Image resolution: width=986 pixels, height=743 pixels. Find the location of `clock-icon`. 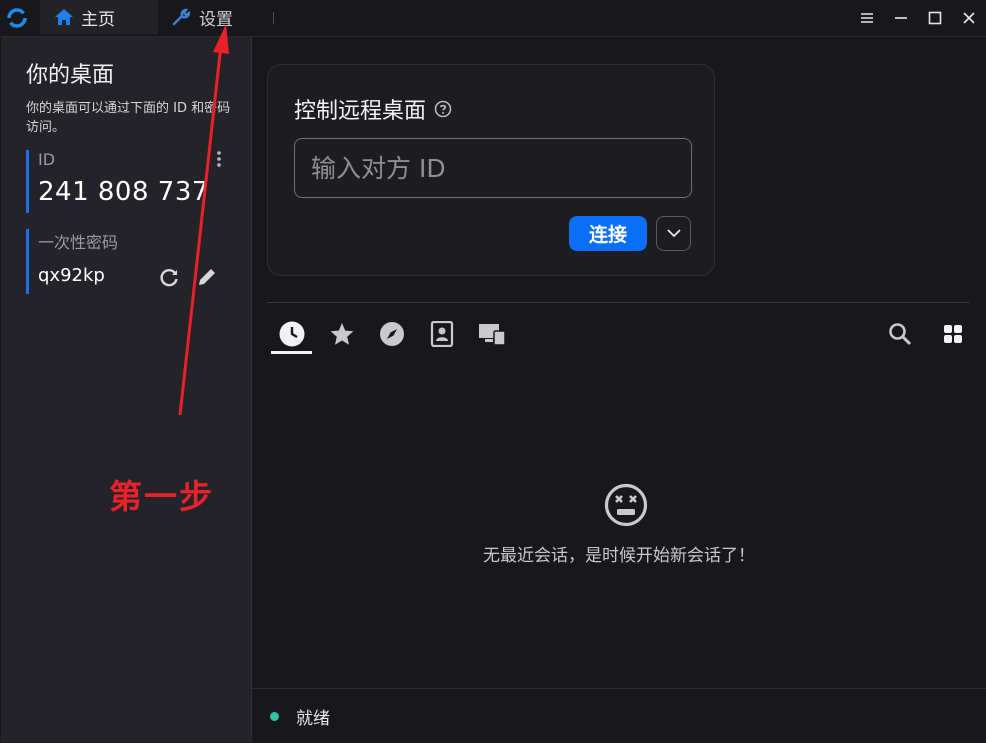

clock-icon is located at coordinates (292, 334).